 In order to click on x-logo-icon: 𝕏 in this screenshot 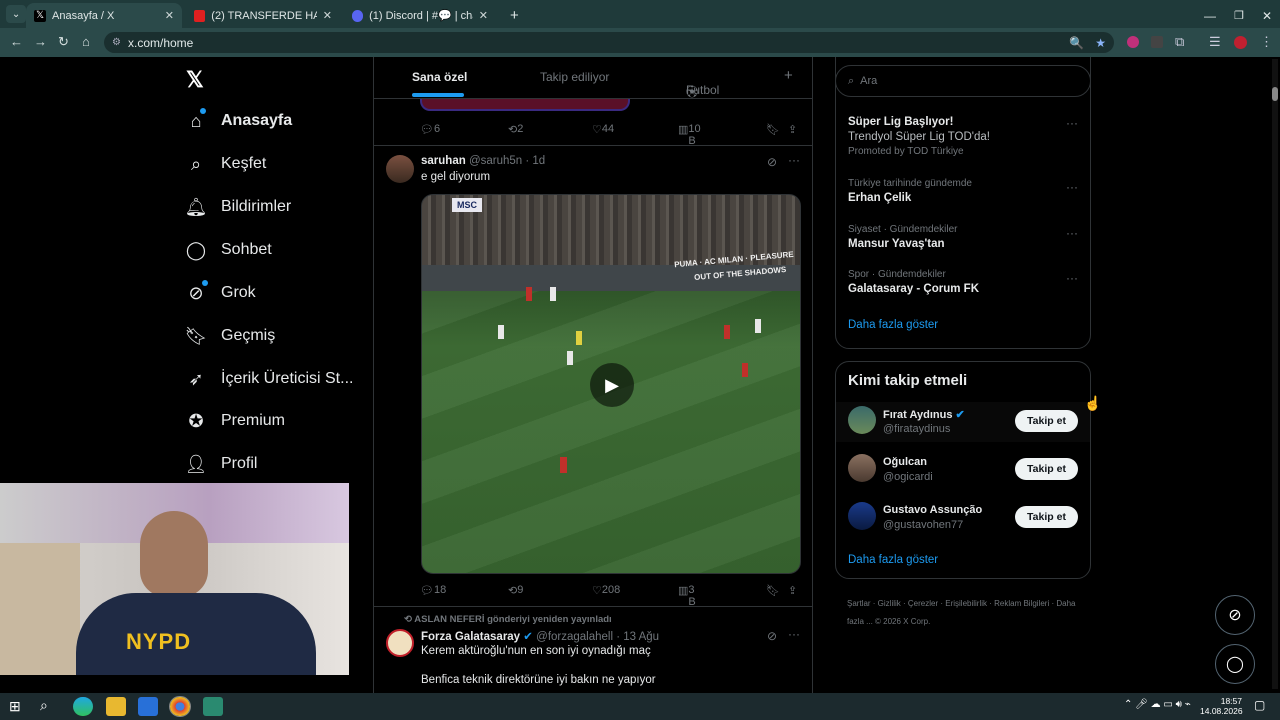, I will do `click(195, 80)`.